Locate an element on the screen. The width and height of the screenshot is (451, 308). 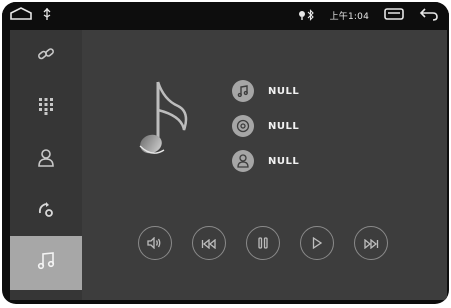
next-button is located at coordinates (371, 243).